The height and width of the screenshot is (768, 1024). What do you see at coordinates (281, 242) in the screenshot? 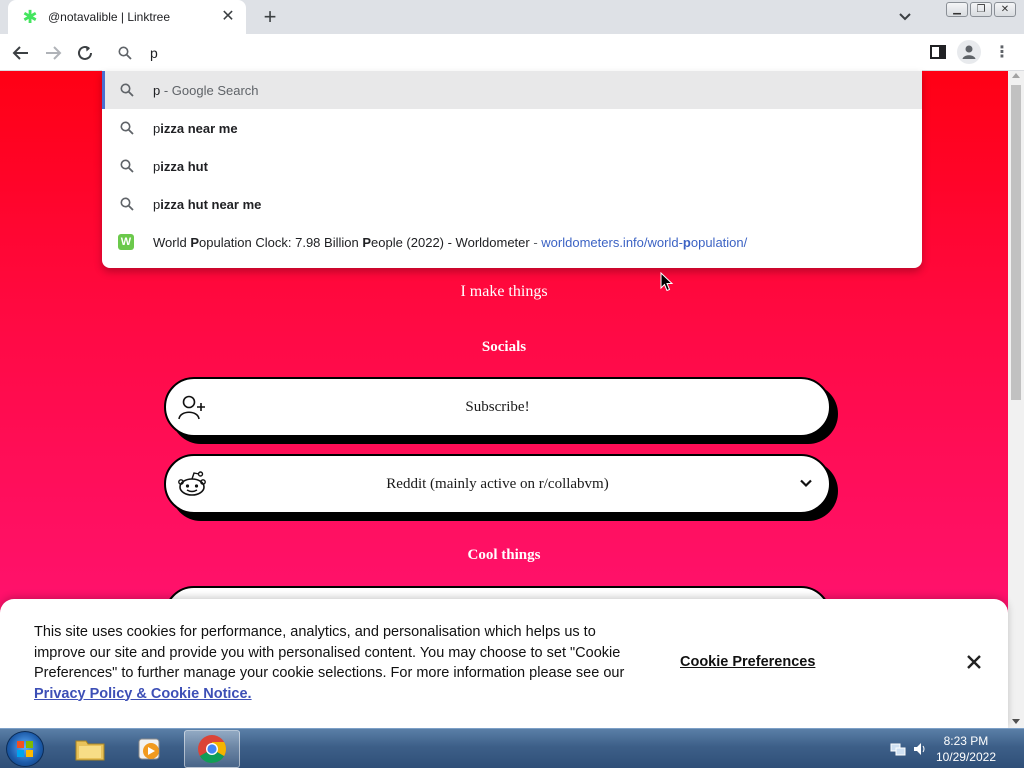
I see `history-title-part: opulation Clock: 7.98 Billion` at bounding box center [281, 242].